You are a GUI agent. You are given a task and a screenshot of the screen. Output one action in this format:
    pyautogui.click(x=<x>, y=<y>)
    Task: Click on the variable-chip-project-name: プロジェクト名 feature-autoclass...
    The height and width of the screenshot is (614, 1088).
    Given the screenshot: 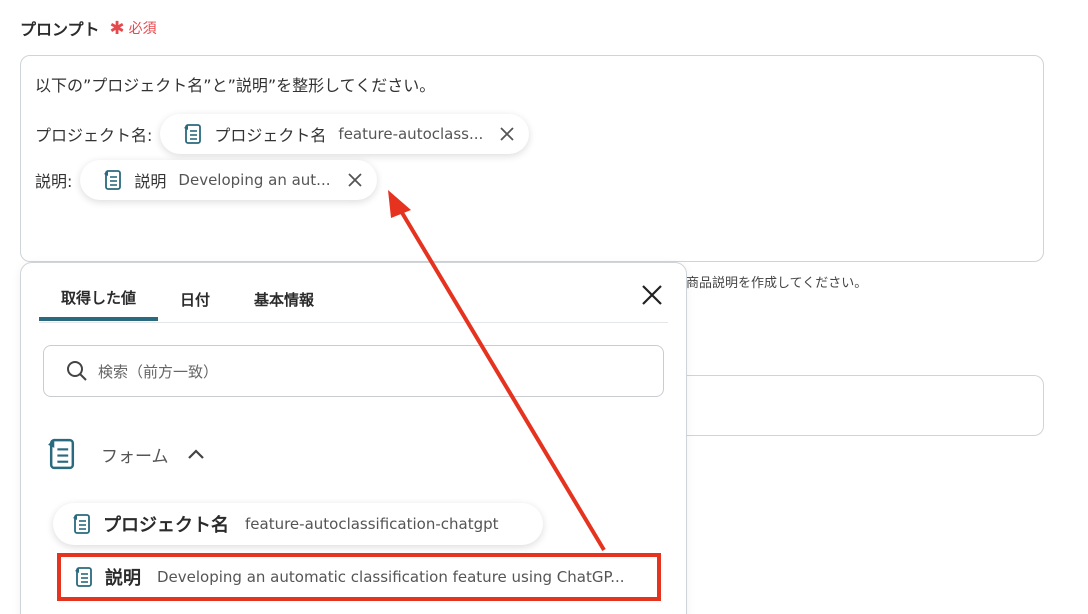 What is the action you would take?
    pyautogui.click(x=345, y=134)
    